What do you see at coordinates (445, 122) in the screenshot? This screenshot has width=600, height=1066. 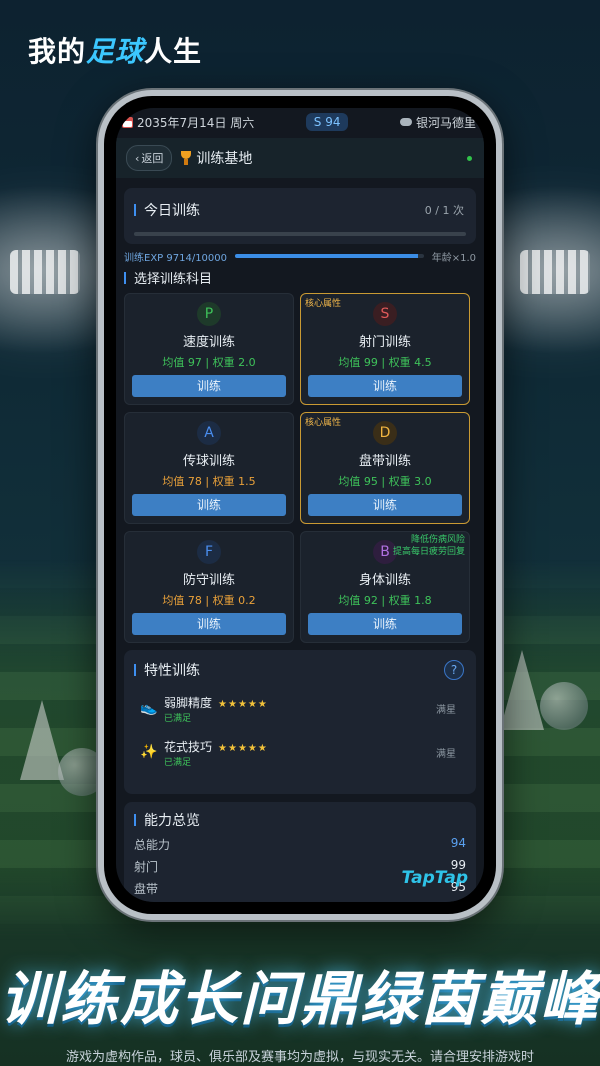 I see `club-name: 银河马德里` at bounding box center [445, 122].